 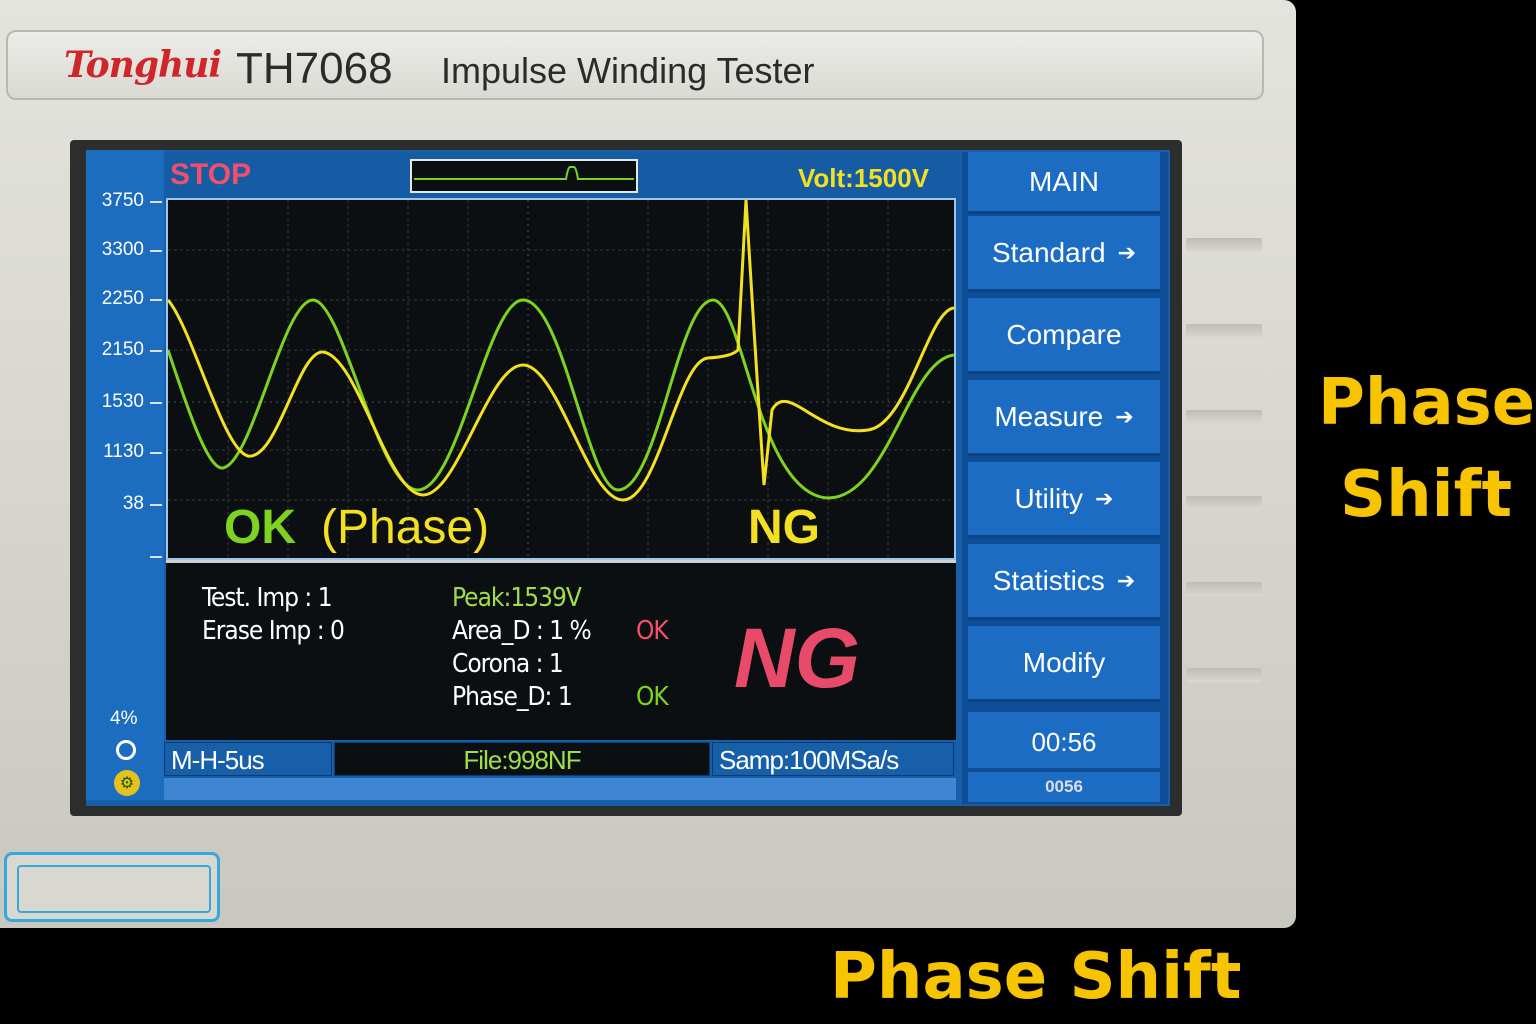 I want to click on elapsed-time: 00:56, so click(x=1064, y=740).